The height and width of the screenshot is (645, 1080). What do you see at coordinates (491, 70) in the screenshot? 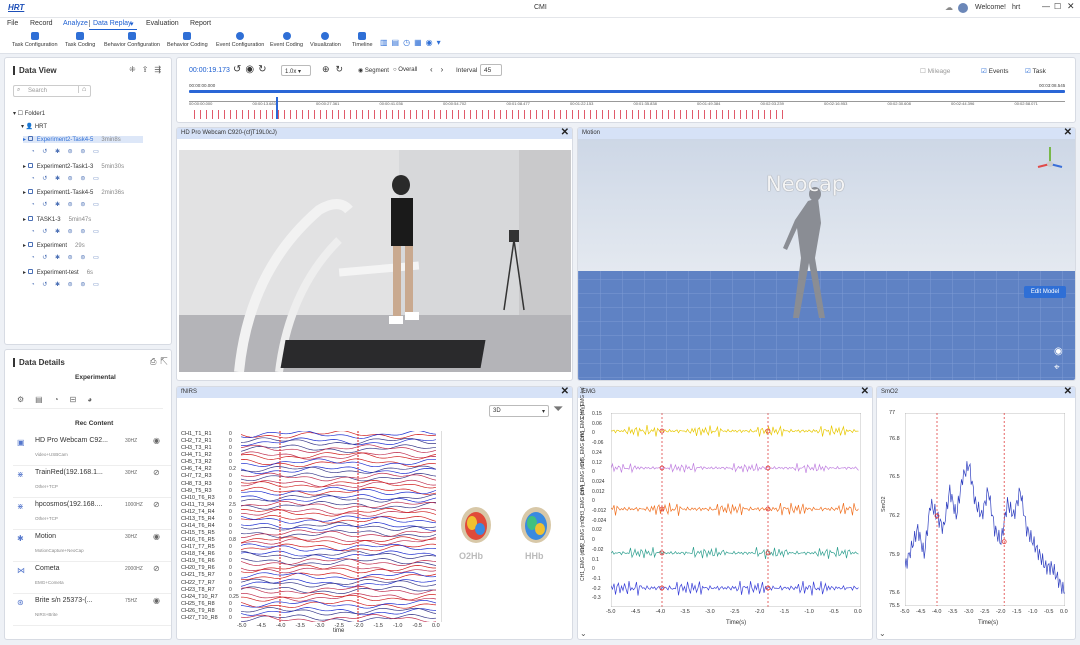
I see `interval-input: 45` at bounding box center [491, 70].